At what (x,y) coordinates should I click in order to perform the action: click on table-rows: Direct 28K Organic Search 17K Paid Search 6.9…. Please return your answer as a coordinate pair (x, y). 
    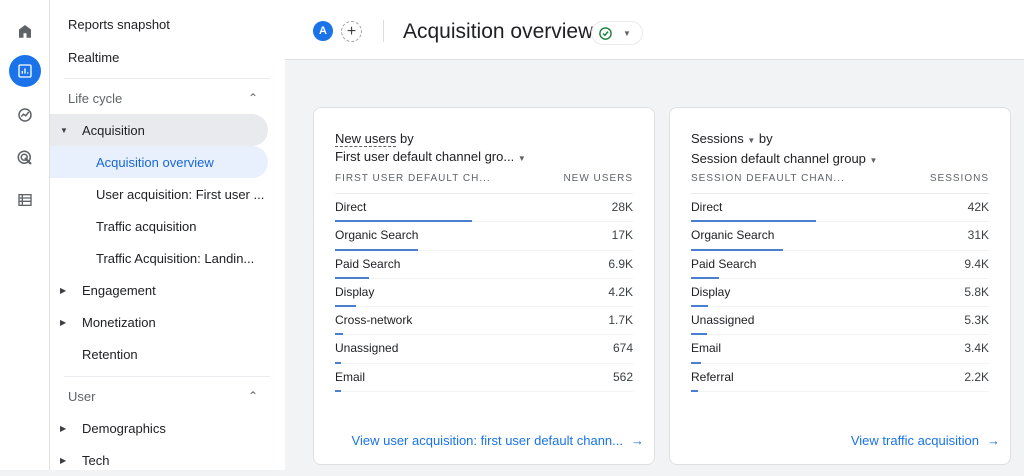
    Looking at the image, I should click on (484, 293).